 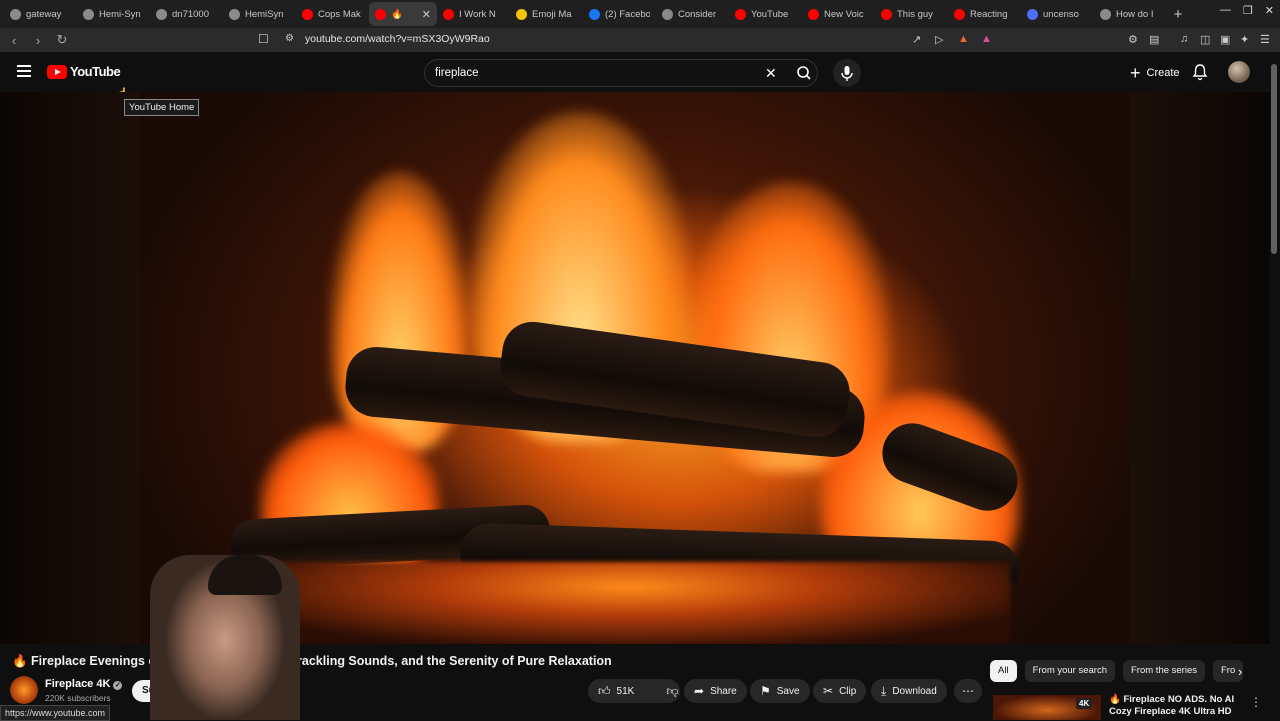 What do you see at coordinates (1163, 73) in the screenshot?
I see `create-label: Create` at bounding box center [1163, 73].